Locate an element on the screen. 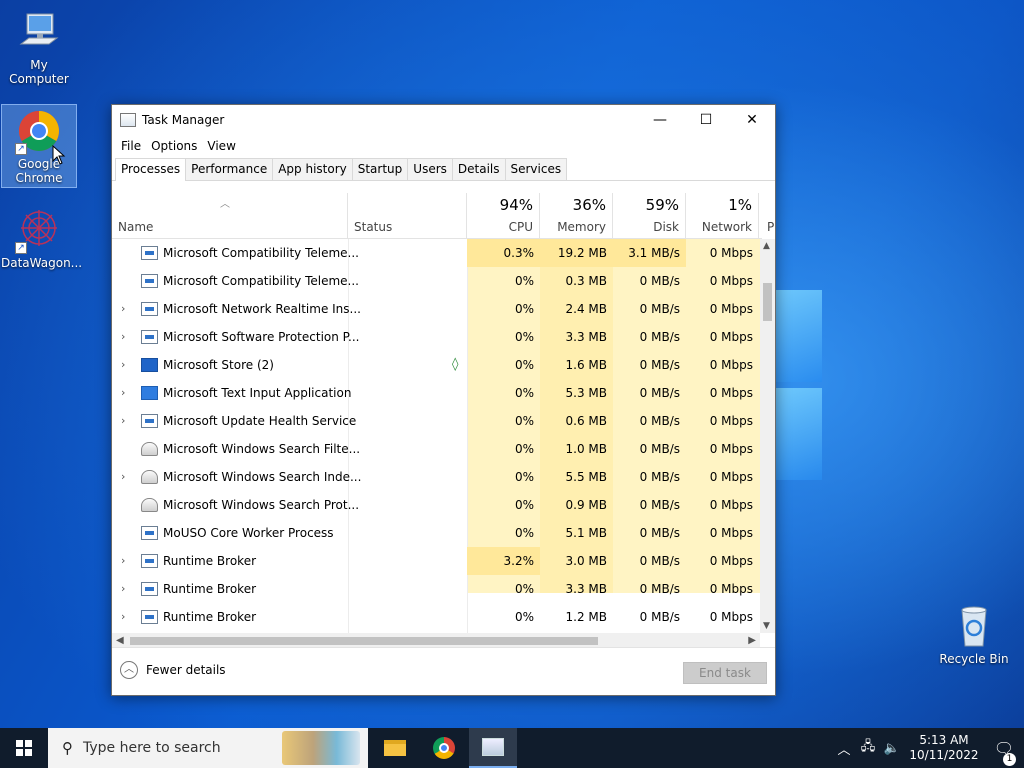 The width and height of the screenshot is (1024, 768). vertical-scroll-thumb is located at coordinates (767, 302).